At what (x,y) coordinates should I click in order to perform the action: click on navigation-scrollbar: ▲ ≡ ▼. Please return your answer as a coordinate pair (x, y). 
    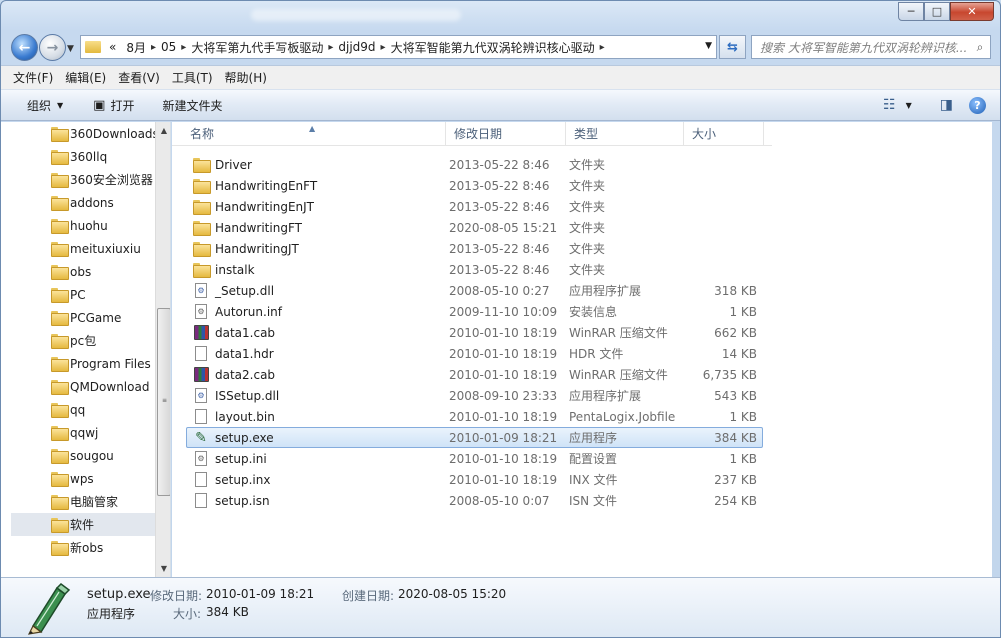
    Looking at the image, I should click on (162, 349).